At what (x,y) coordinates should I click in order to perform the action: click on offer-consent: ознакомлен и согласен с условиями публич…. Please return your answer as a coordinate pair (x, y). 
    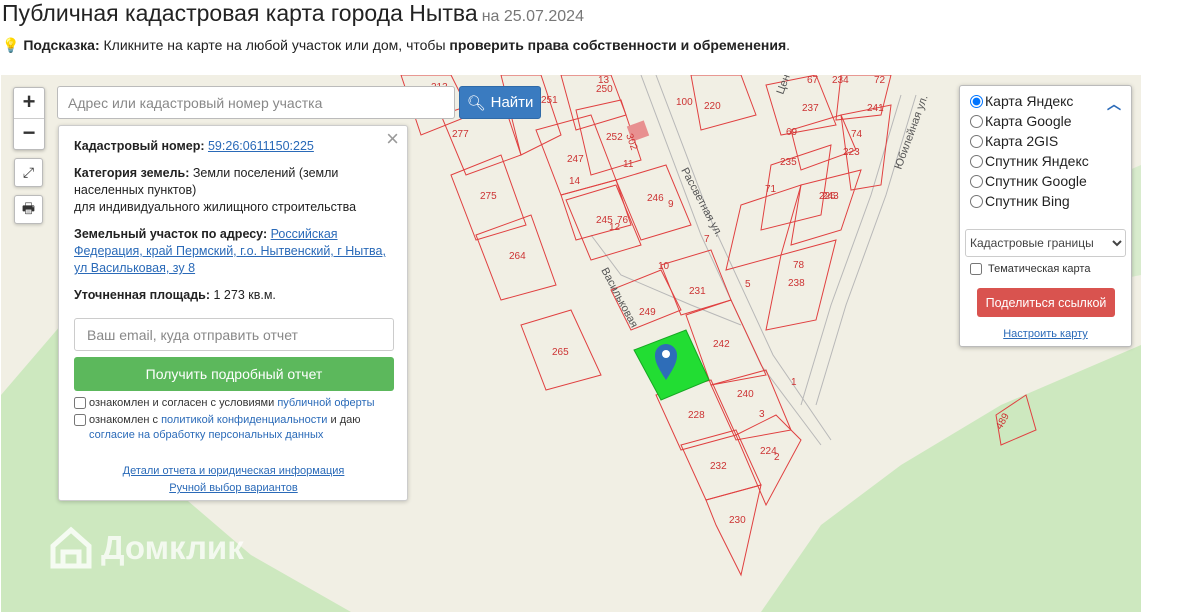
    Looking at the image, I should click on (233, 403).